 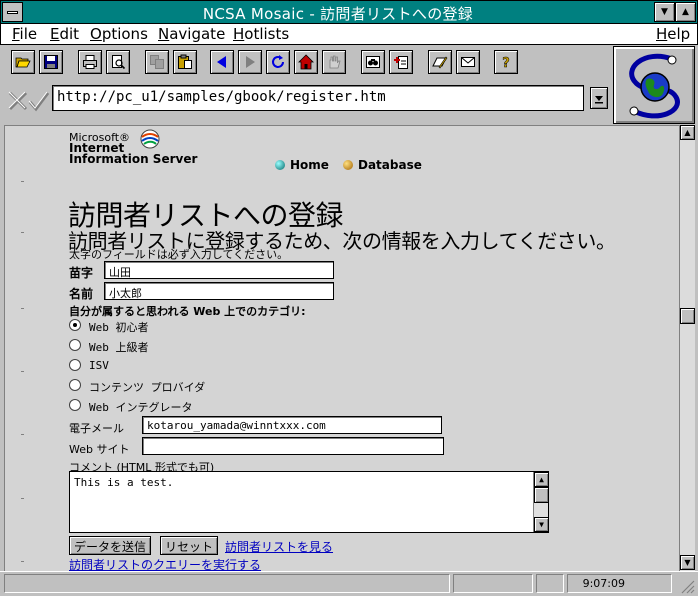 I want to click on mosaic-logo, so click(x=654, y=85).